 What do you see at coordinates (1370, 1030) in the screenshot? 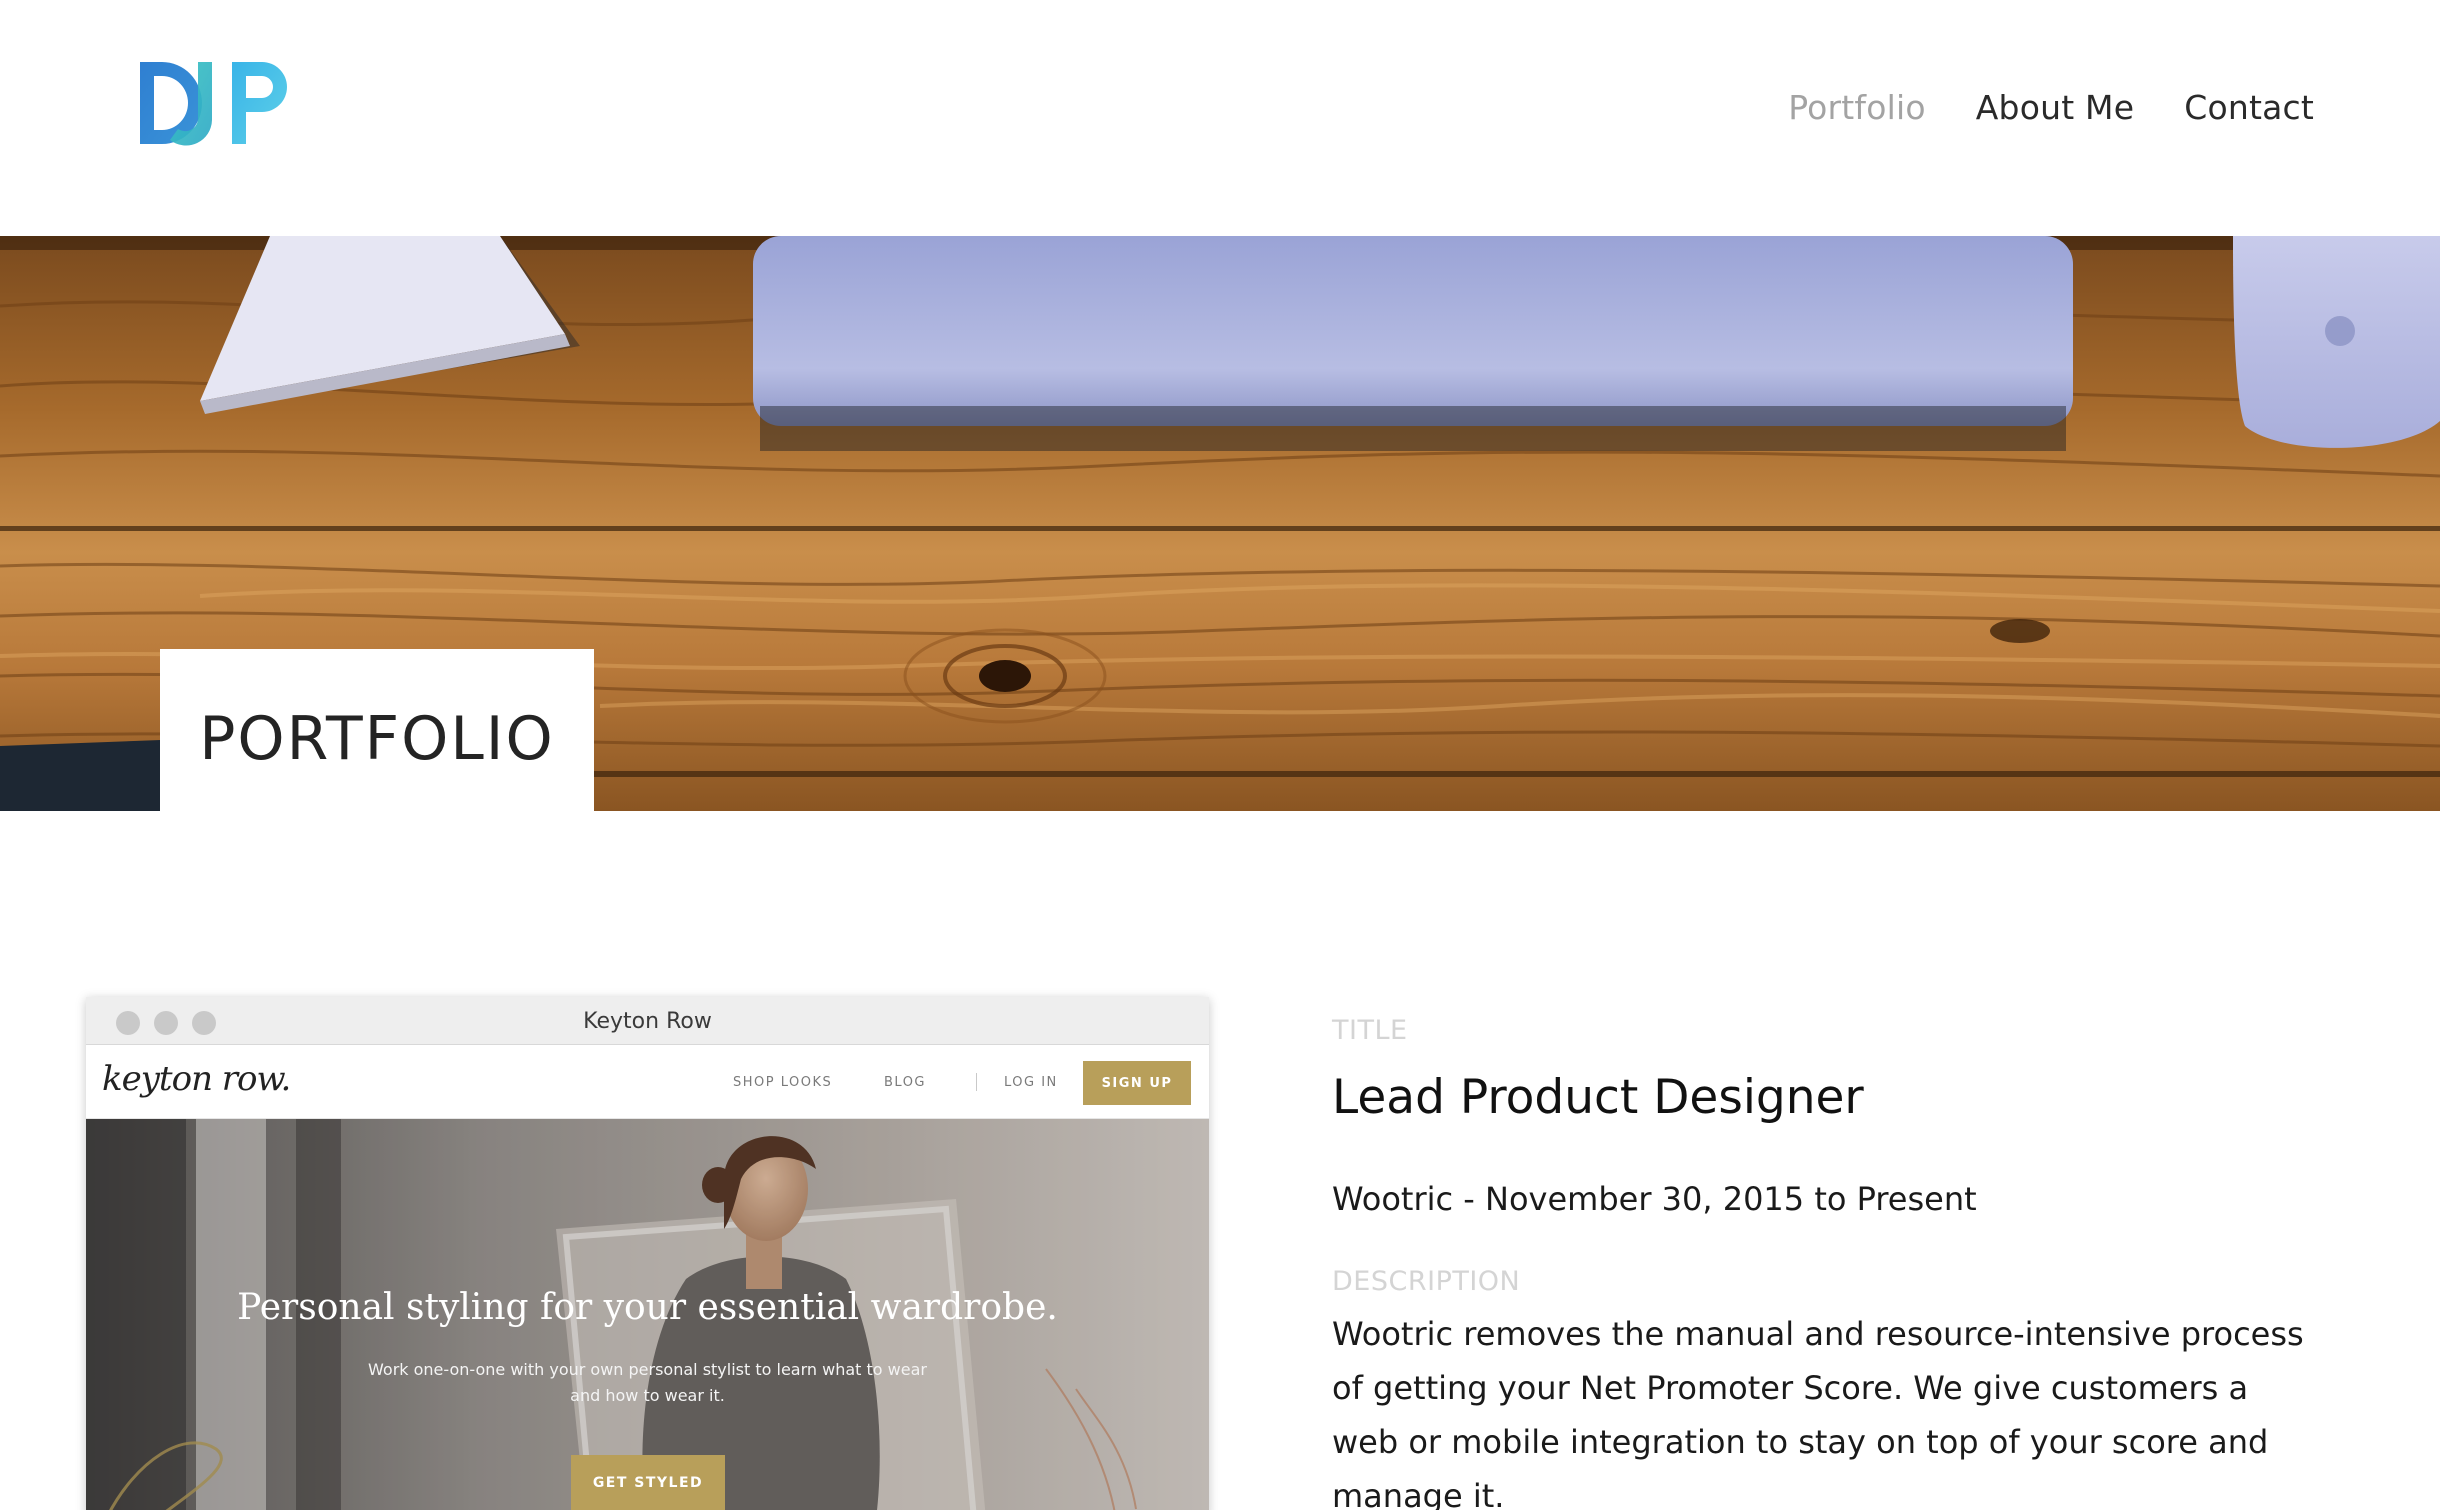
I see `title-label: TITLE` at bounding box center [1370, 1030].